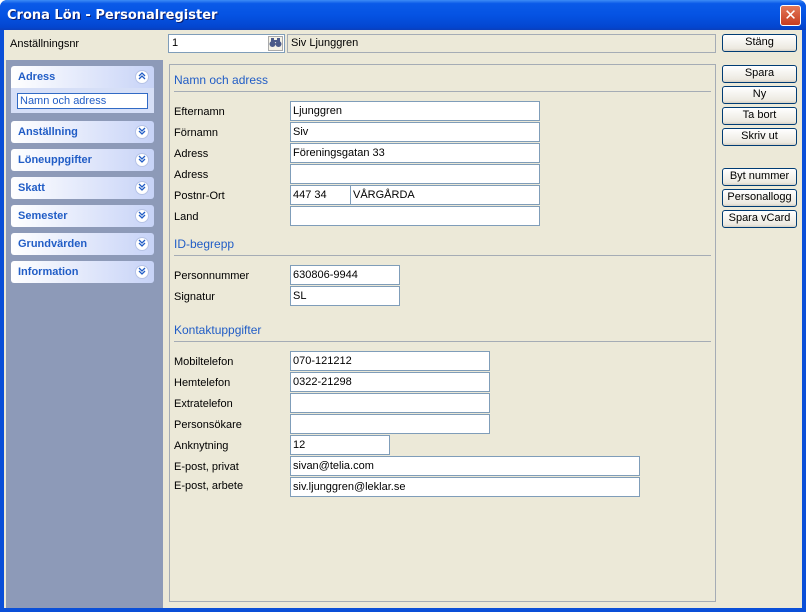 The height and width of the screenshot is (612, 806). What do you see at coordinates (204, 244) in the screenshot?
I see `section-title-id: ID-begrepp` at bounding box center [204, 244].